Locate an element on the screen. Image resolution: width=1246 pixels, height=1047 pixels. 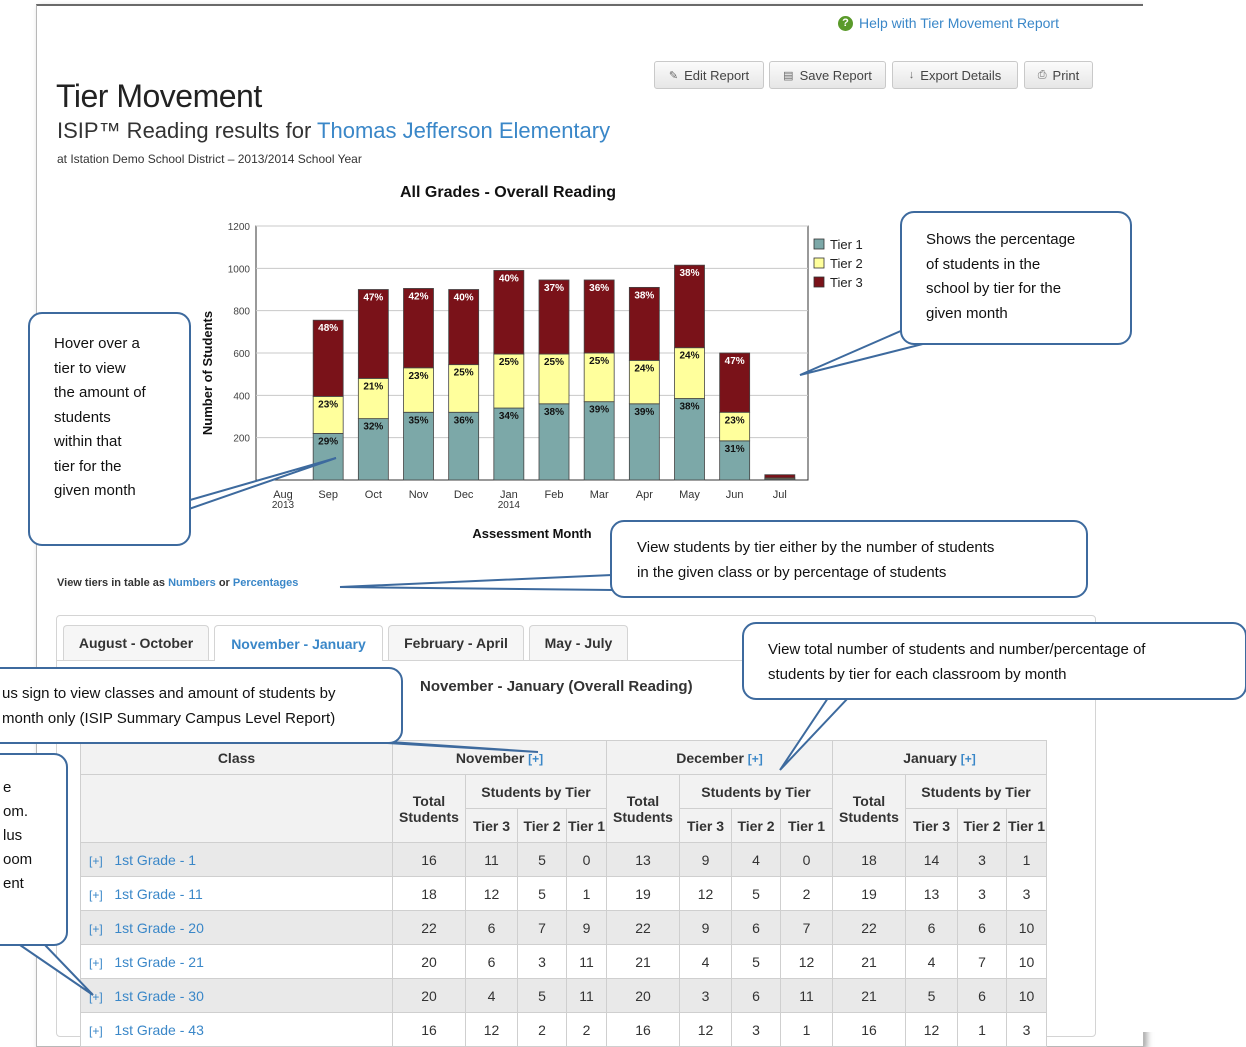
total-callout-pointer is located at coordinates (815, 734).